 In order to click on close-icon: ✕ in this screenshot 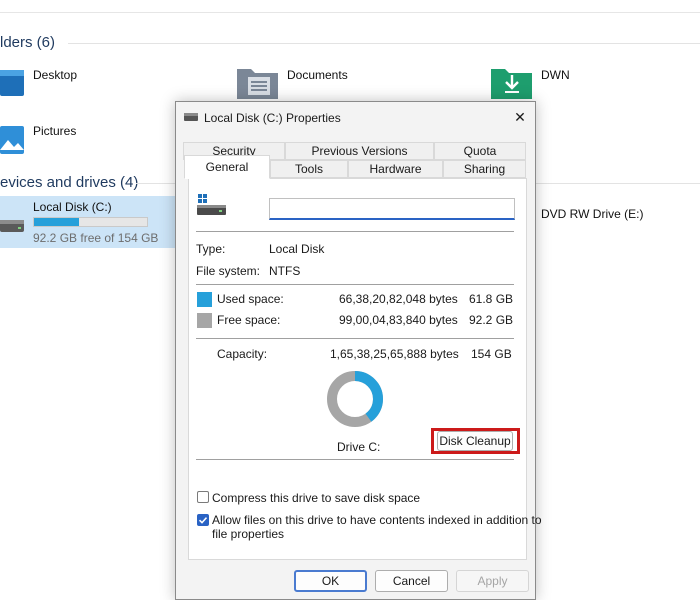, I will do `click(520, 117)`.